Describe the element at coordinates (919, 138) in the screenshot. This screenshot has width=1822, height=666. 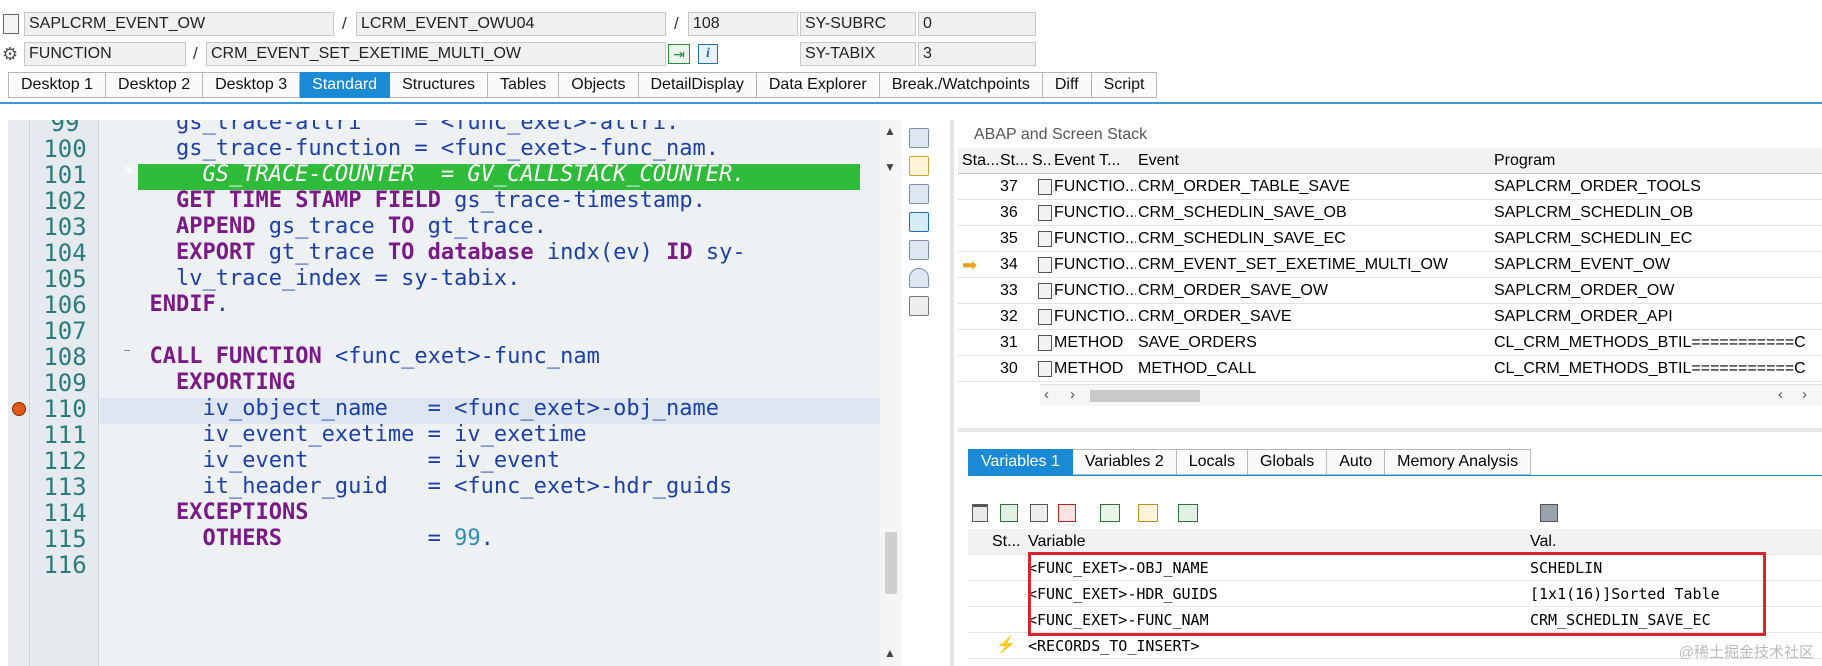
I see `close-tool-icon` at that location.